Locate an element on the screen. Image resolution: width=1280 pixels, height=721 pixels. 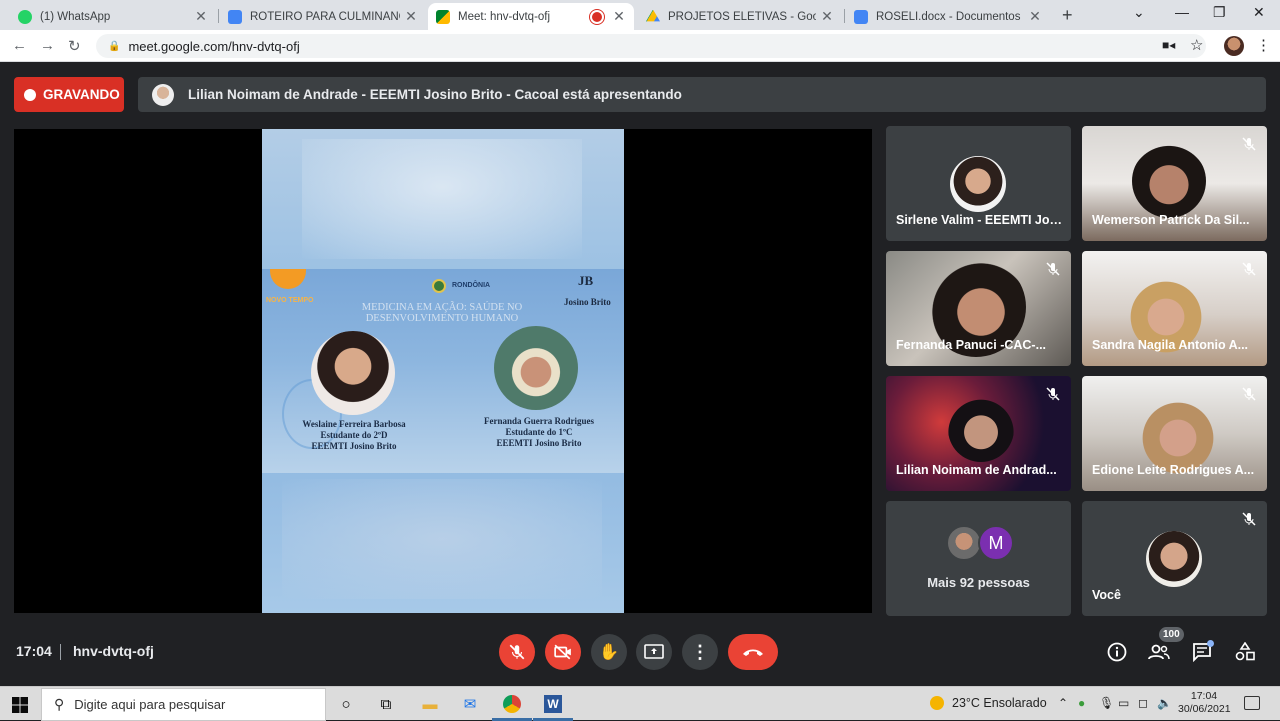
bookmark-star-icon: ☆ is located at coordinates (1196, 45).